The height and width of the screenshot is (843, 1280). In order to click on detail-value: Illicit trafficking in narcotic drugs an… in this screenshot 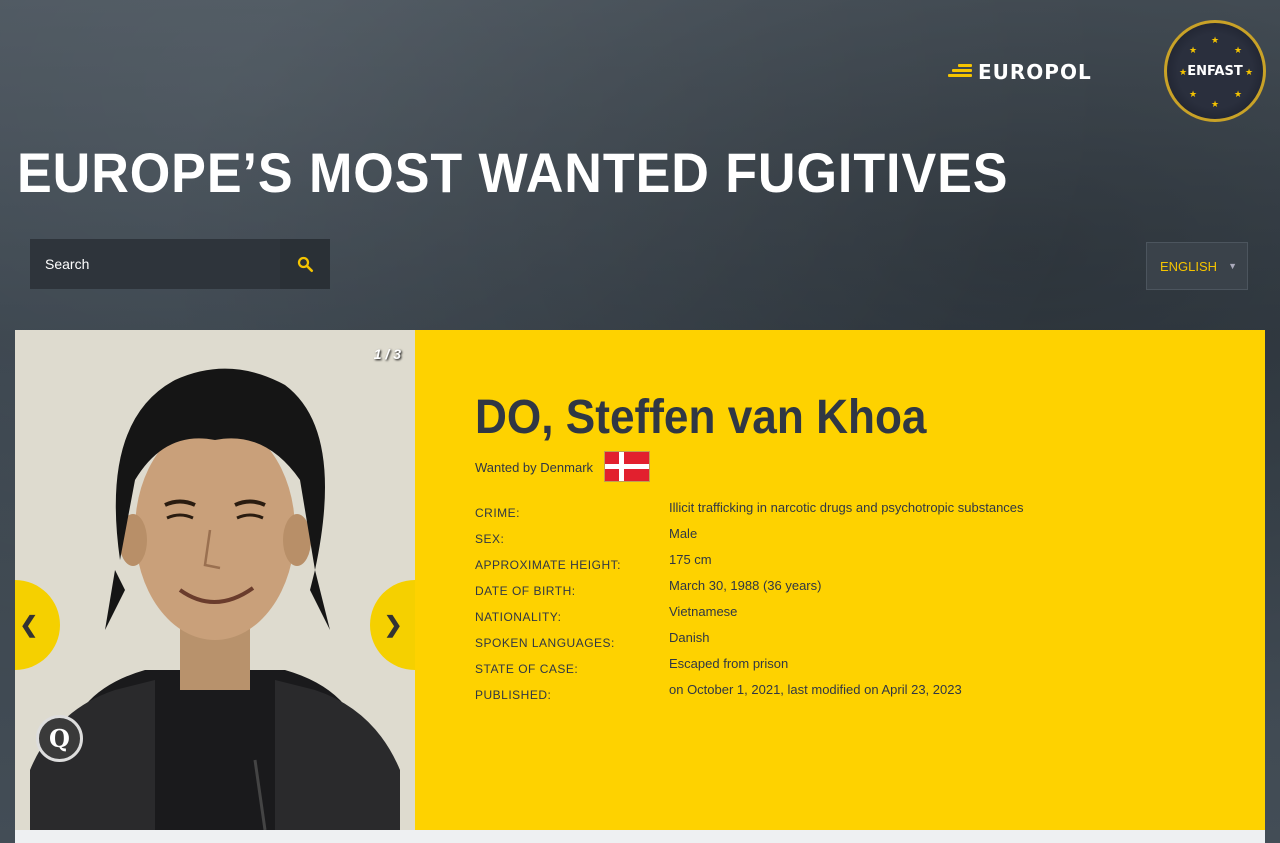, I will do `click(846, 507)`.